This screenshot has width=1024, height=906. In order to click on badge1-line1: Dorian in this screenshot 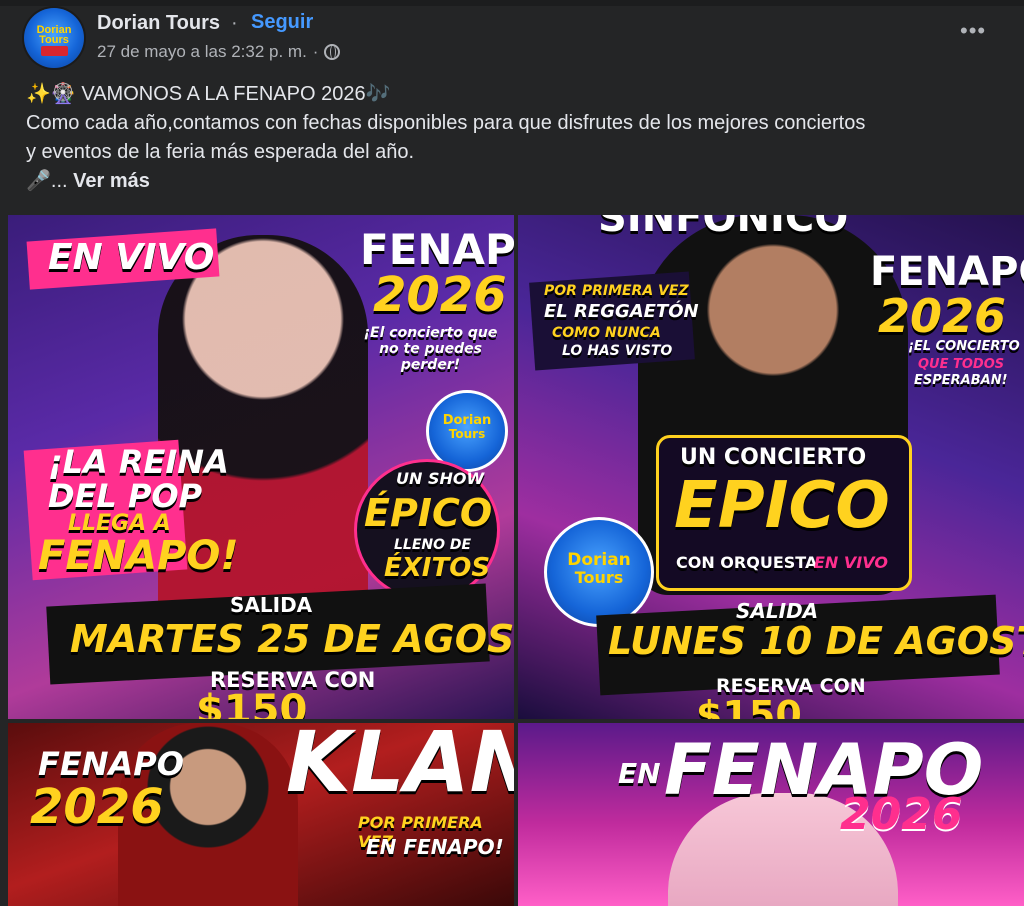, I will do `click(467, 420)`.